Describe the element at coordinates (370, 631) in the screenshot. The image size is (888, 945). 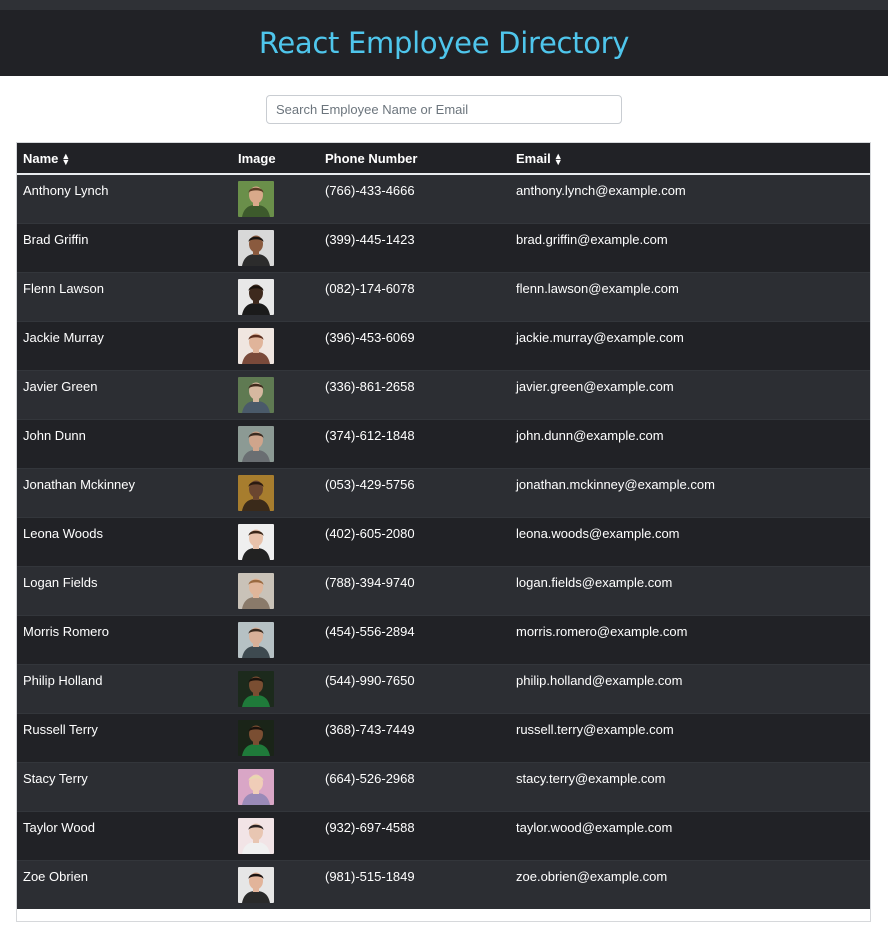
I see `employee-phone: (454)-556-2894` at that location.